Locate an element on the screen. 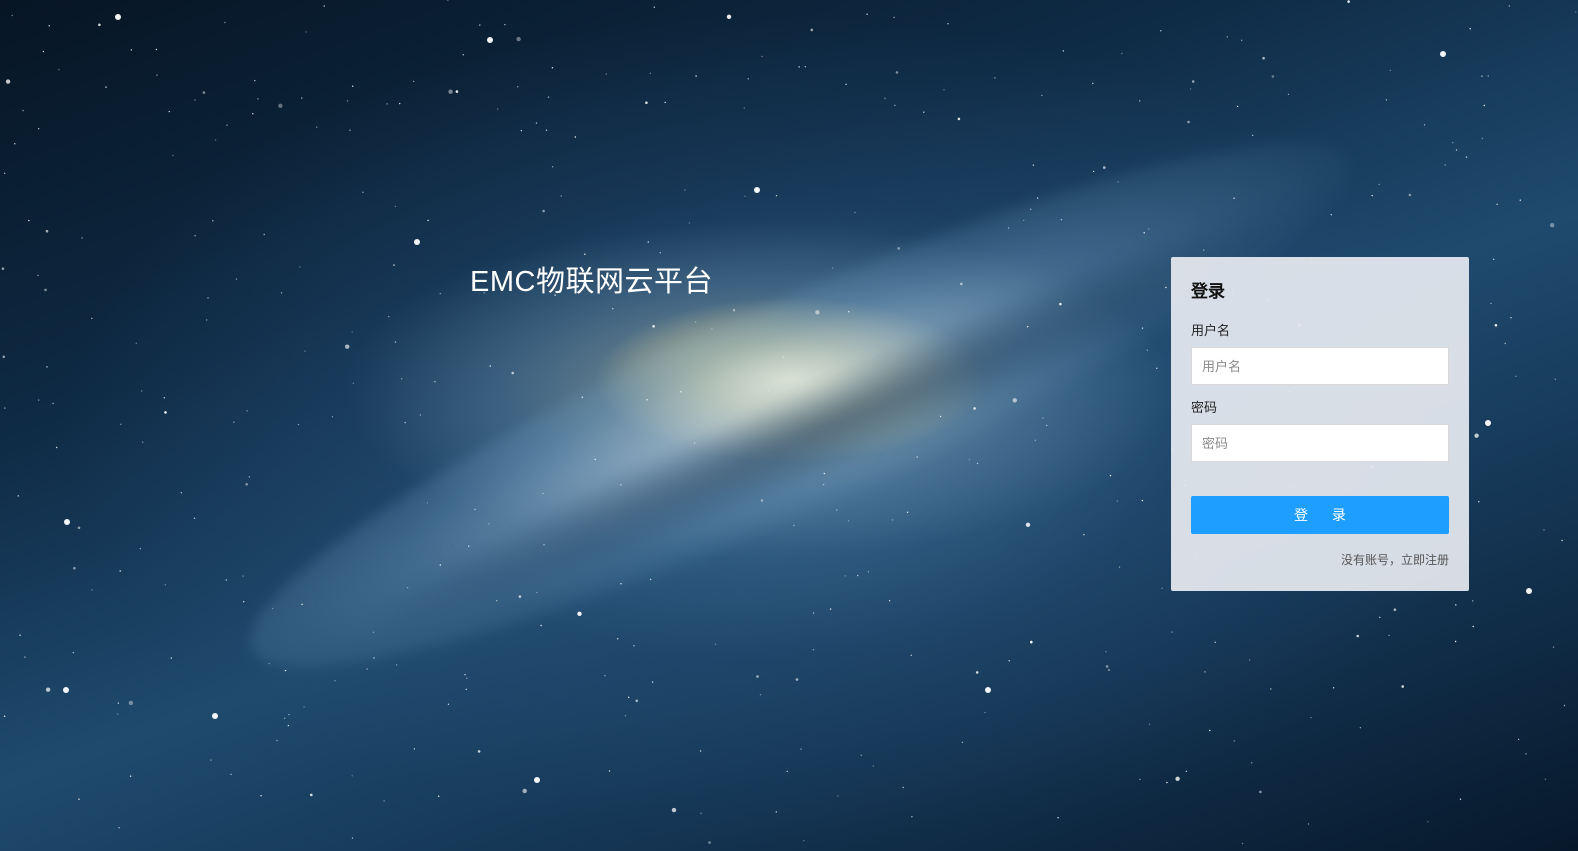 Image resolution: width=1578 pixels, height=851 pixels. login-button: 登 录 is located at coordinates (1320, 515).